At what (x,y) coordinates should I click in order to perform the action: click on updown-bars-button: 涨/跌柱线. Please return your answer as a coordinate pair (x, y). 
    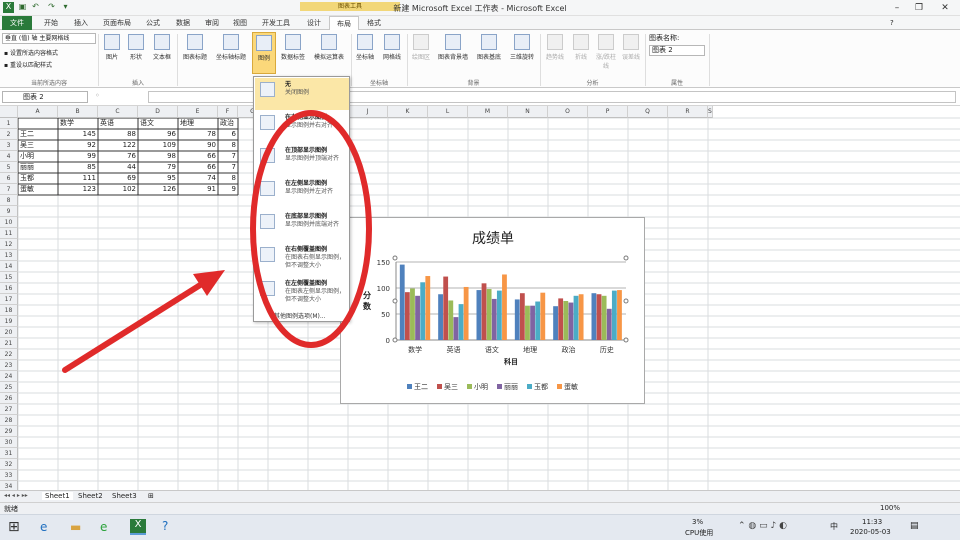
    Looking at the image, I should click on (606, 53).